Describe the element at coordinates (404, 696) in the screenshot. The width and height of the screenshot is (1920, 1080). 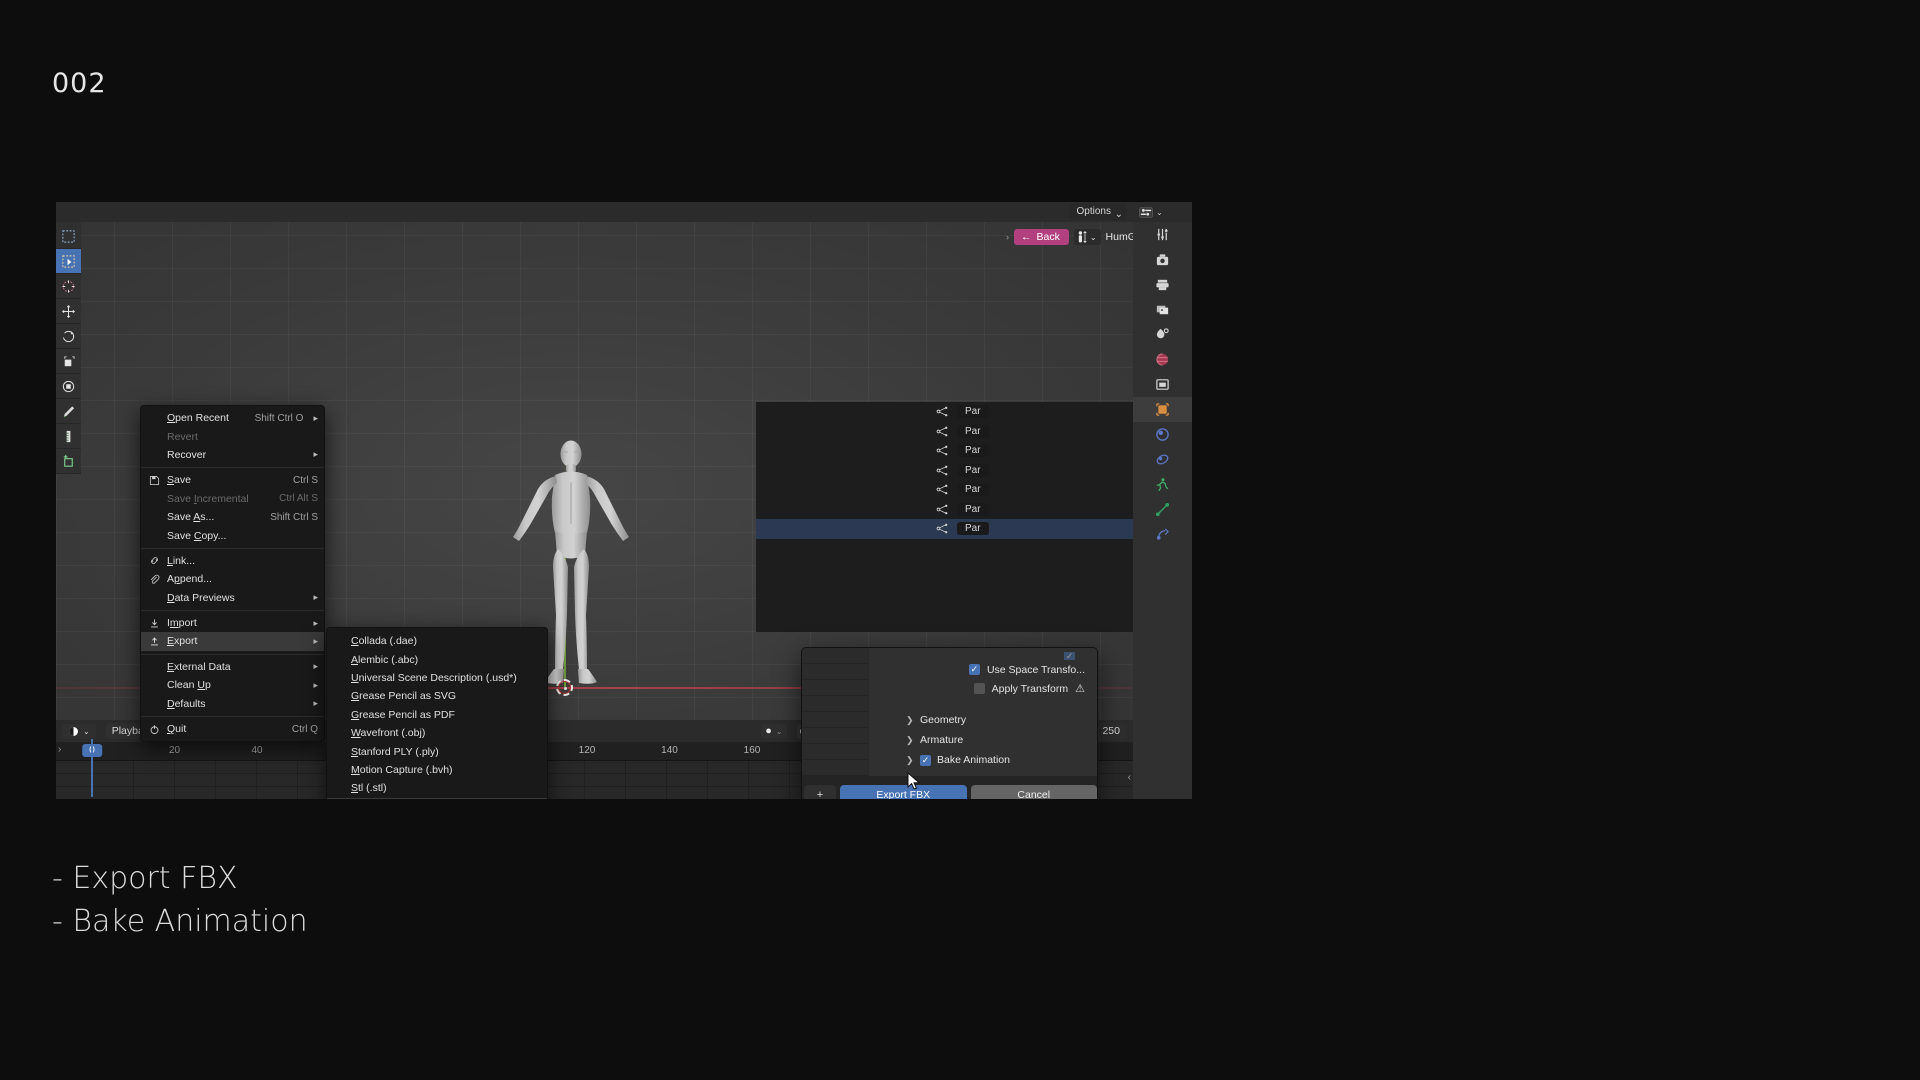
I see `menu-item-label: Grease Pencil as SVG` at that location.